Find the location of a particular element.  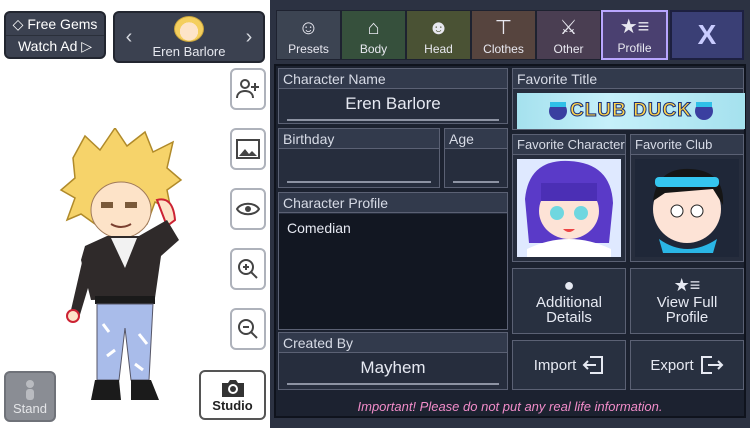

favorite-club-label: Favorite Club is located at coordinates (687, 145).